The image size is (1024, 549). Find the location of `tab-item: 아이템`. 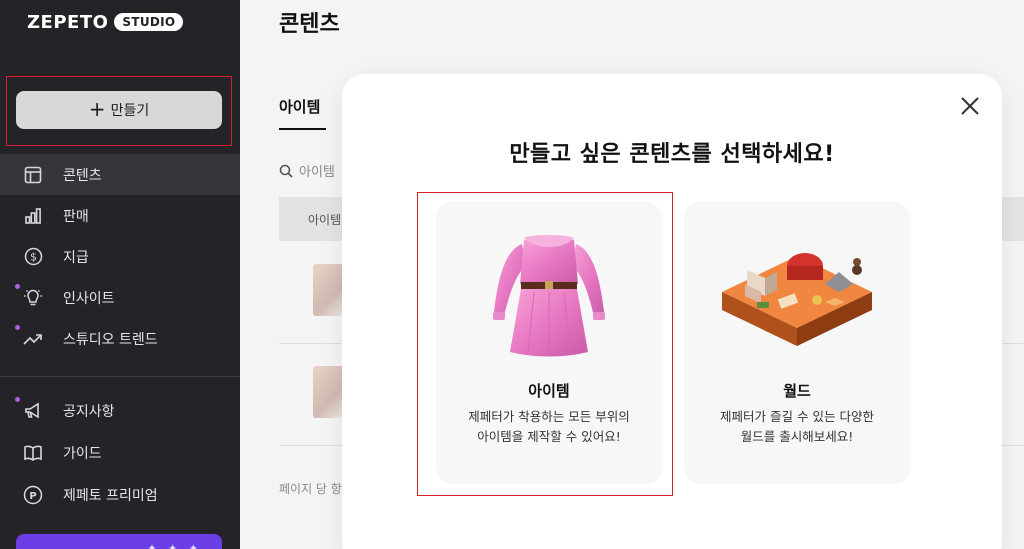

tab-item: 아이템 is located at coordinates (299, 106).